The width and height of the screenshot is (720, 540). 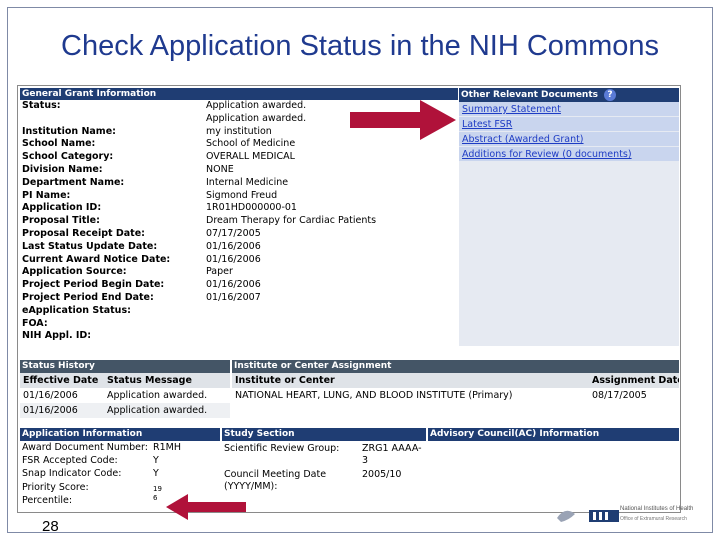 I want to click on field-label: eApplication Status:, so click(x=76, y=310).